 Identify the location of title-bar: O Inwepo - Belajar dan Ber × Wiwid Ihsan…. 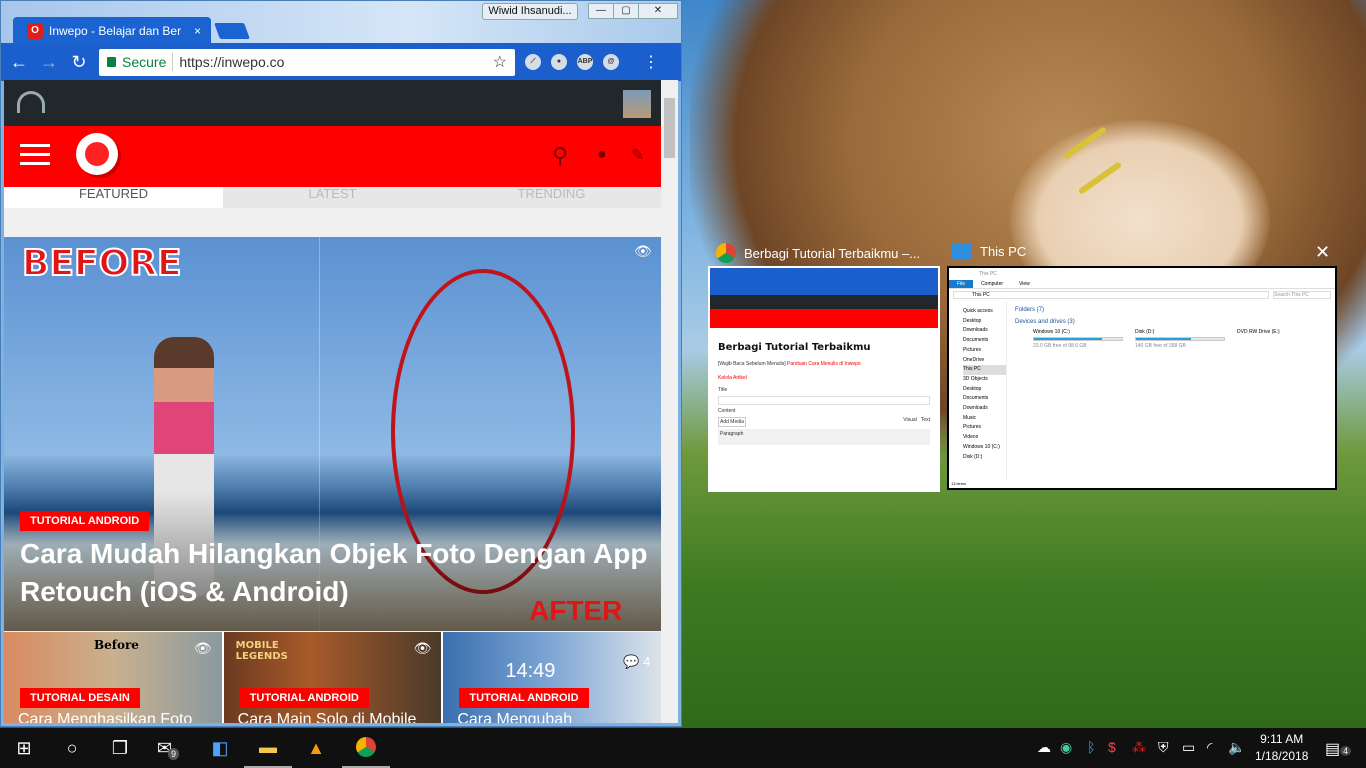
(341, 22).